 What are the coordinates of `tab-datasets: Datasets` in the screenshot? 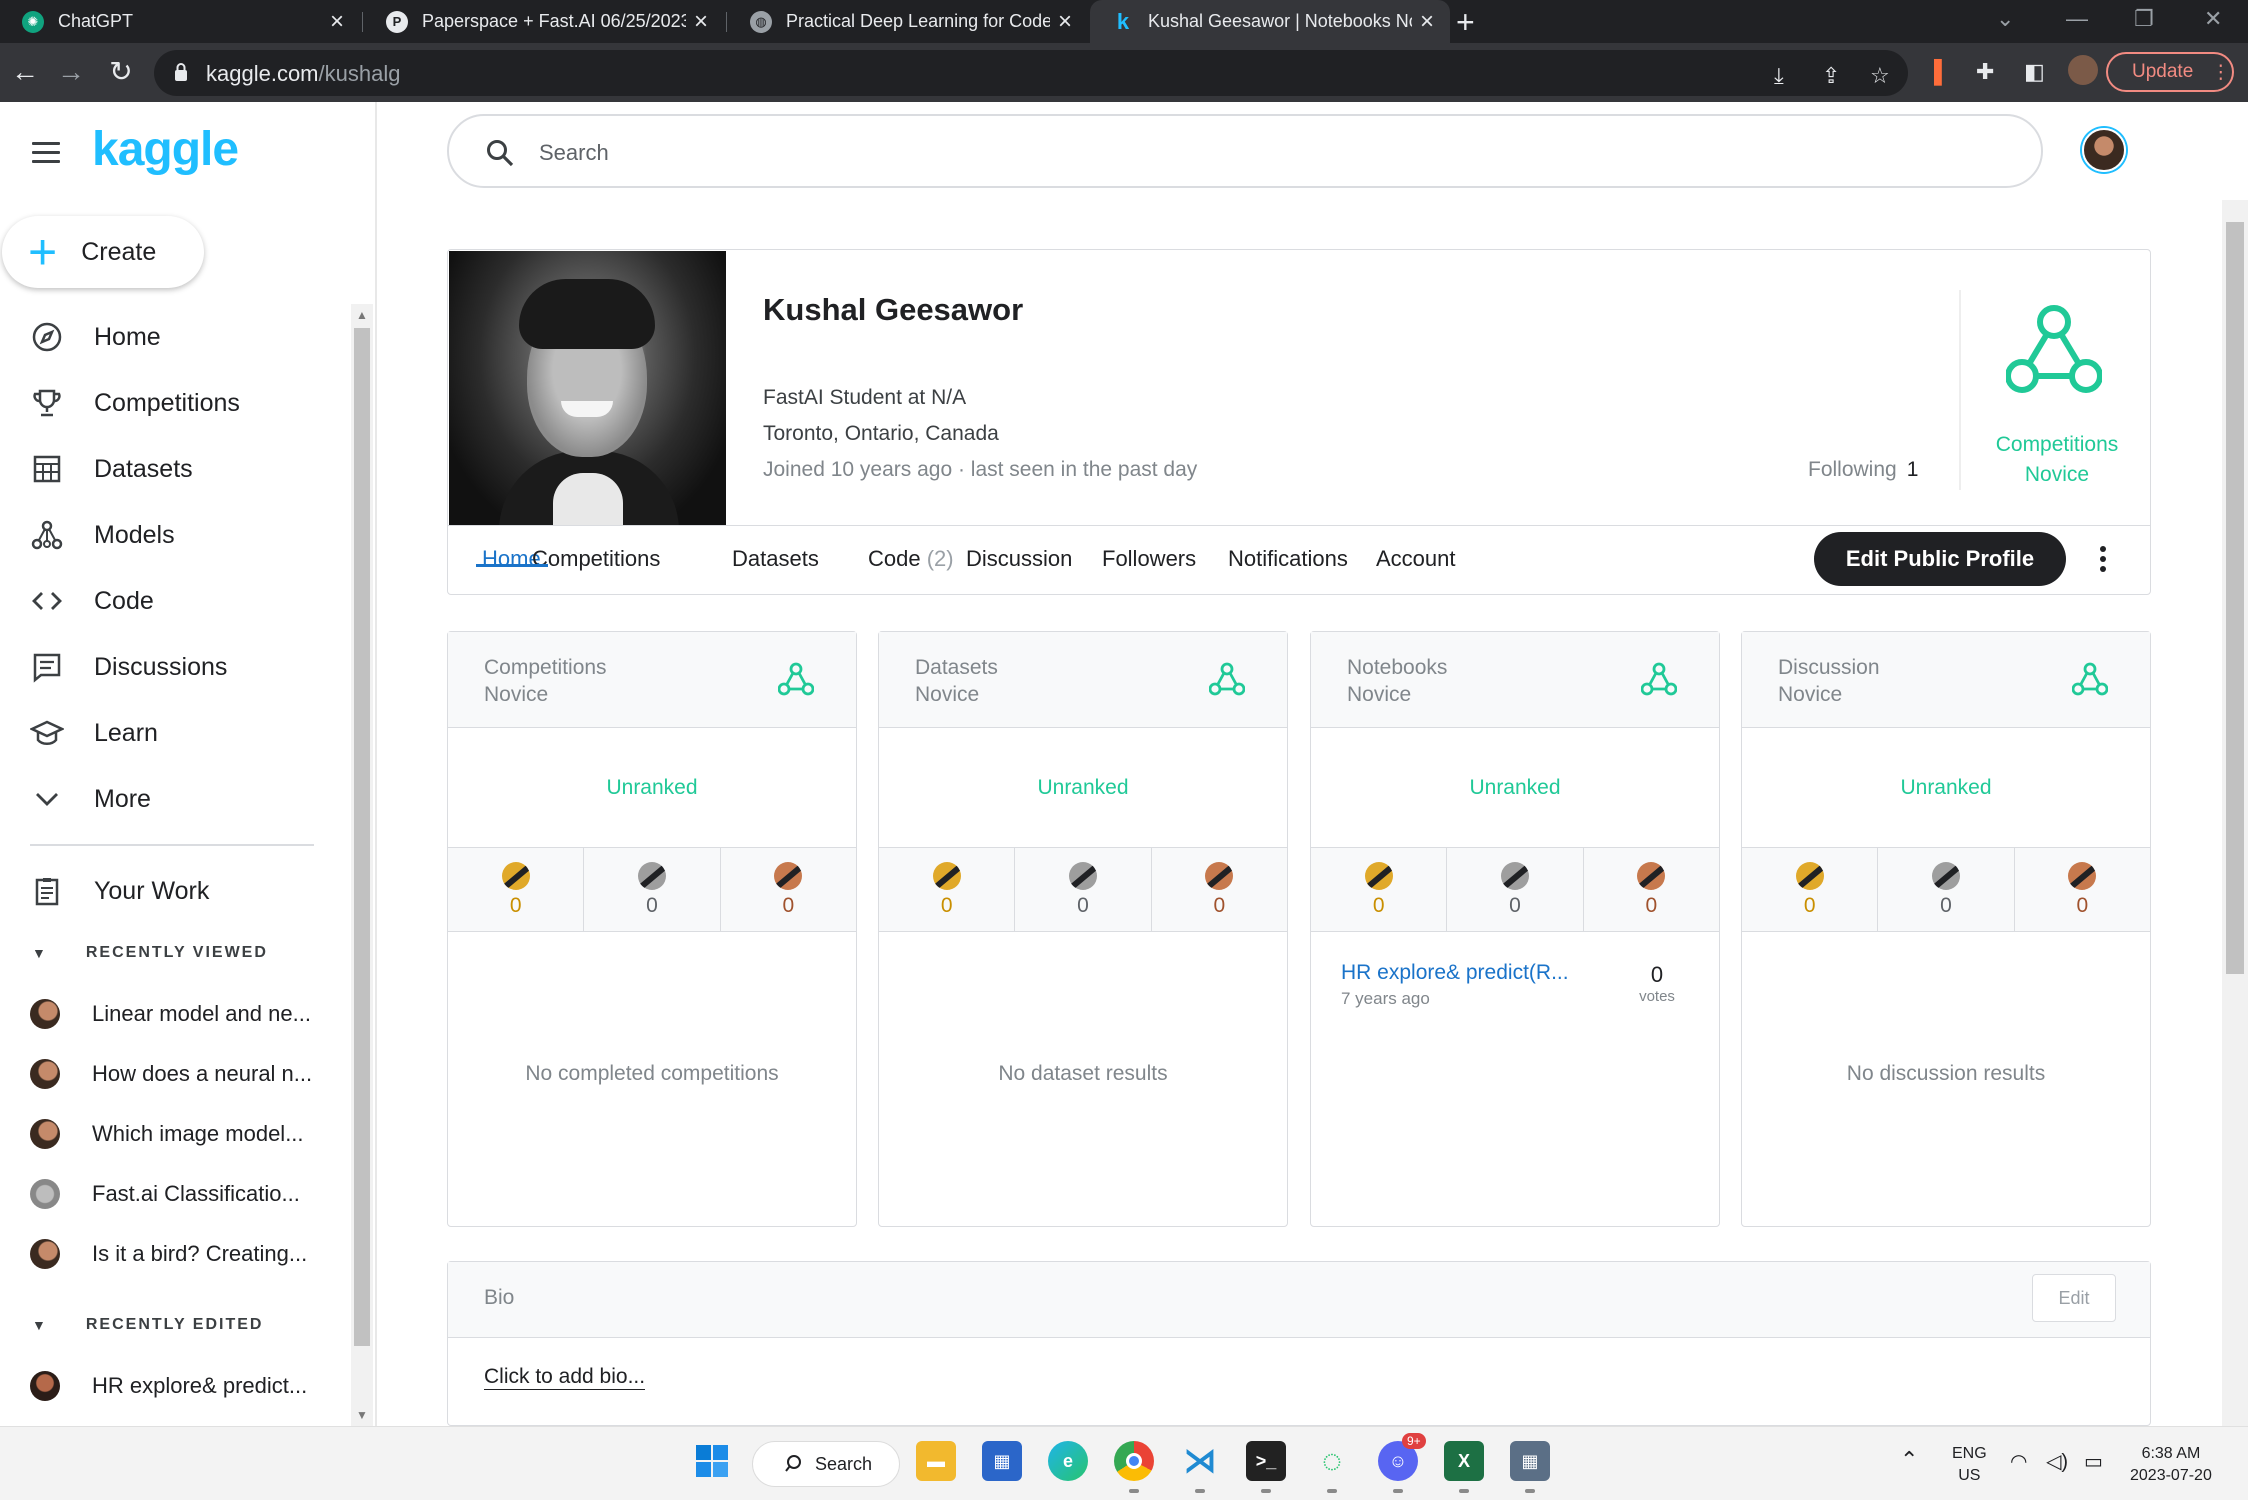 It's located at (775, 559).